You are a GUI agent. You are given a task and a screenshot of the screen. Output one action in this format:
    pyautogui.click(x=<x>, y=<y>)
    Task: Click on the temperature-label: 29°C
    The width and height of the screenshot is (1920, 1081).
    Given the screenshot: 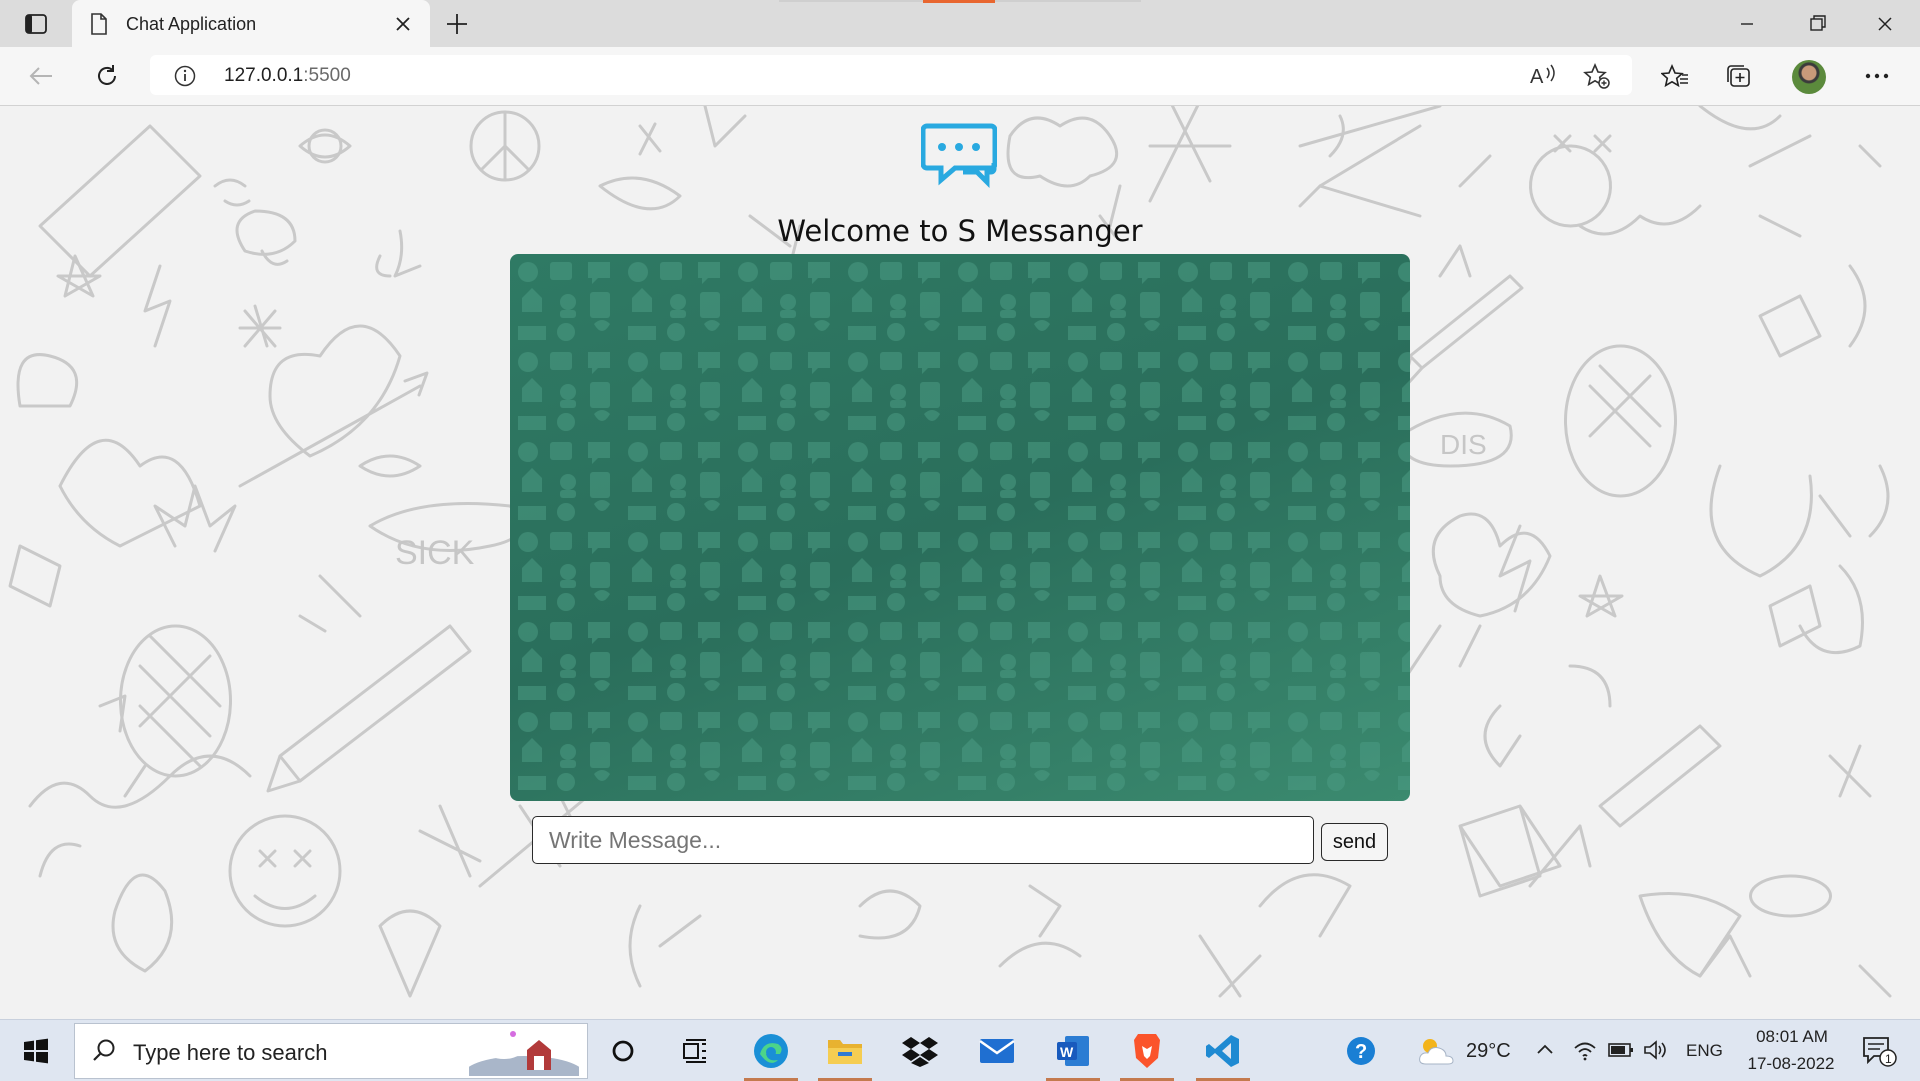 What is the action you would take?
    pyautogui.click(x=1488, y=1051)
    